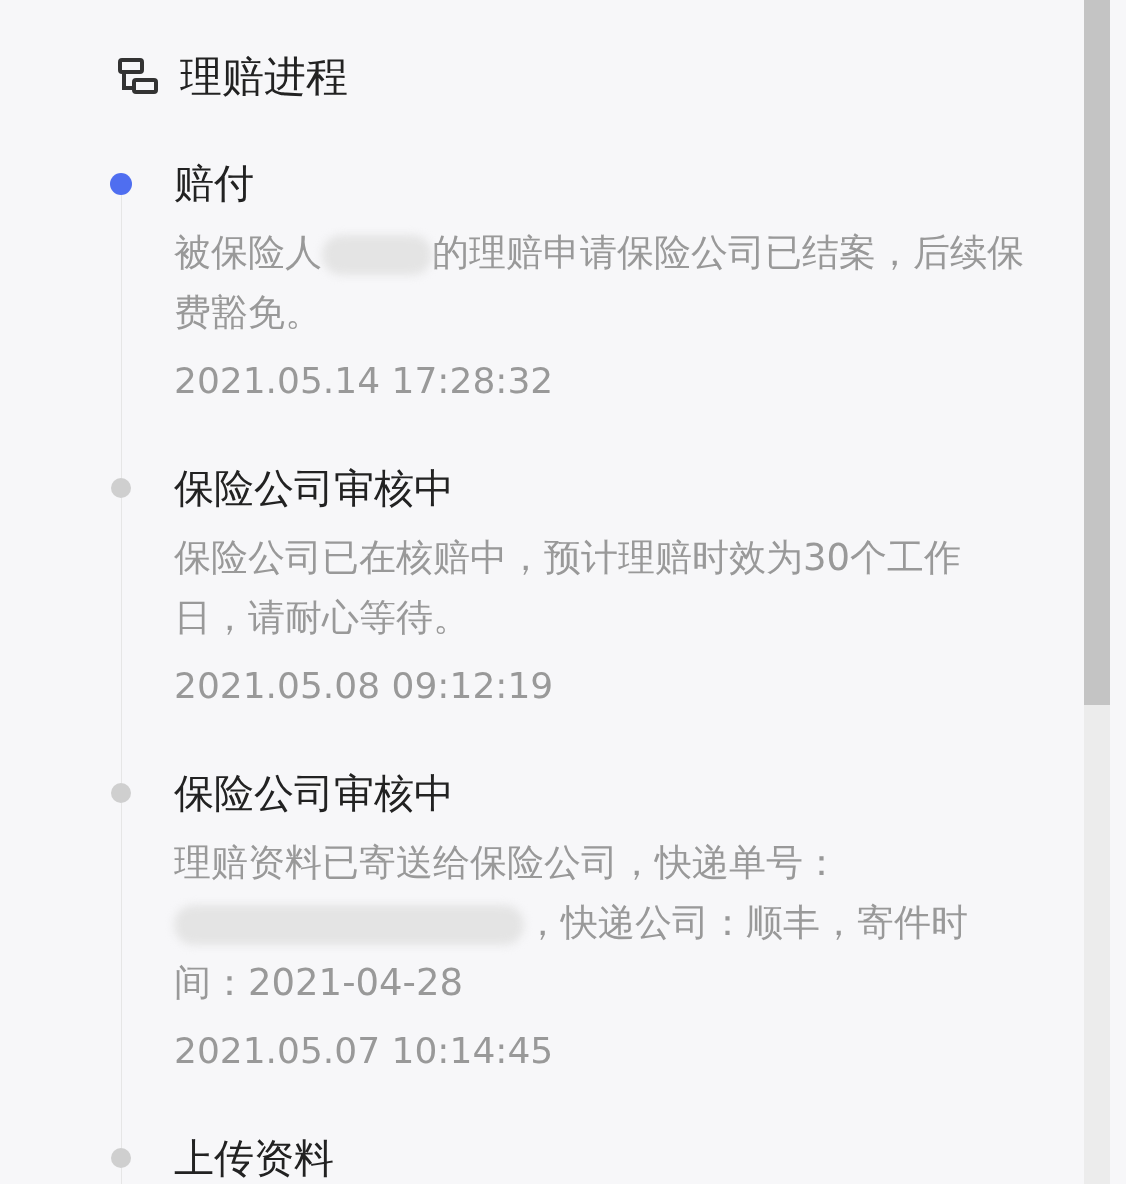 The height and width of the screenshot is (1184, 1126). I want to click on scrollbar-thumb, so click(1097, 352).